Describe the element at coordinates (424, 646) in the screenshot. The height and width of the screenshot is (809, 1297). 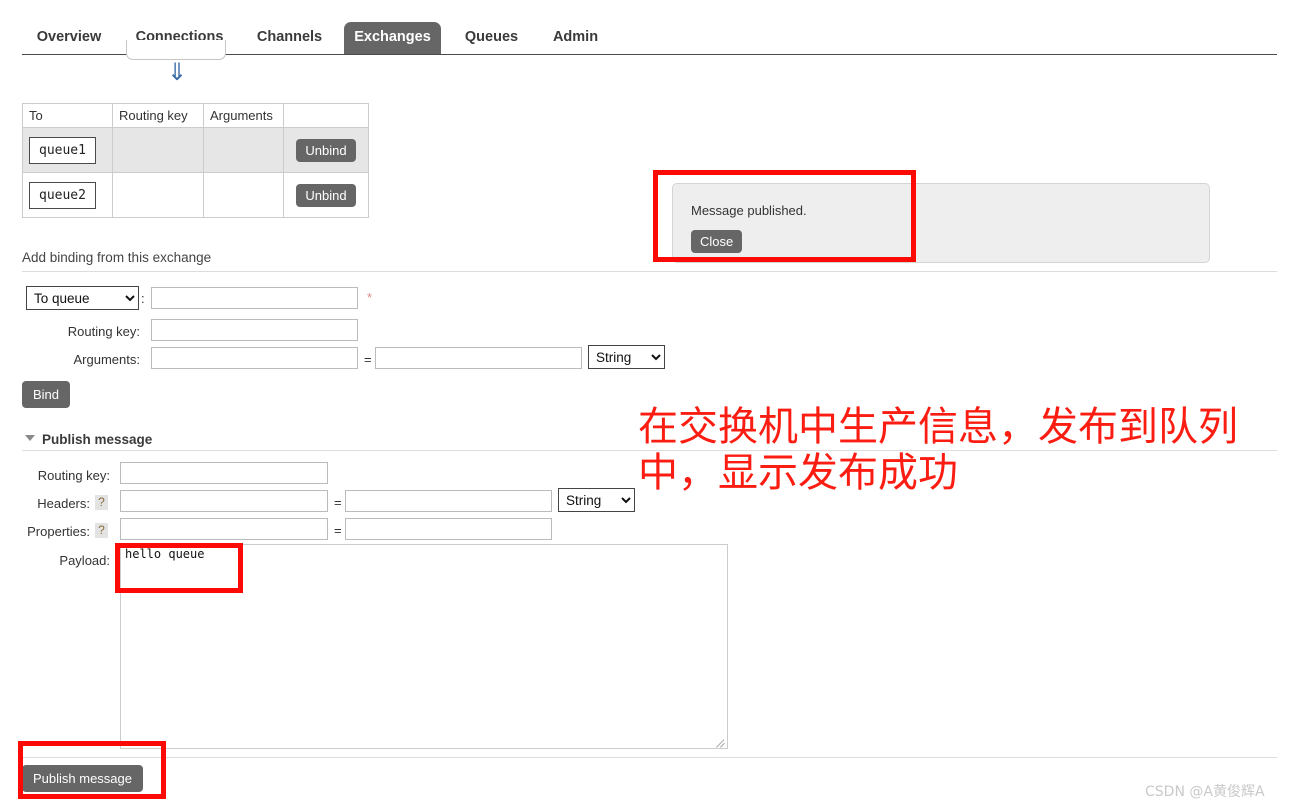
I see `publish-payload-textarea: hello queue` at that location.